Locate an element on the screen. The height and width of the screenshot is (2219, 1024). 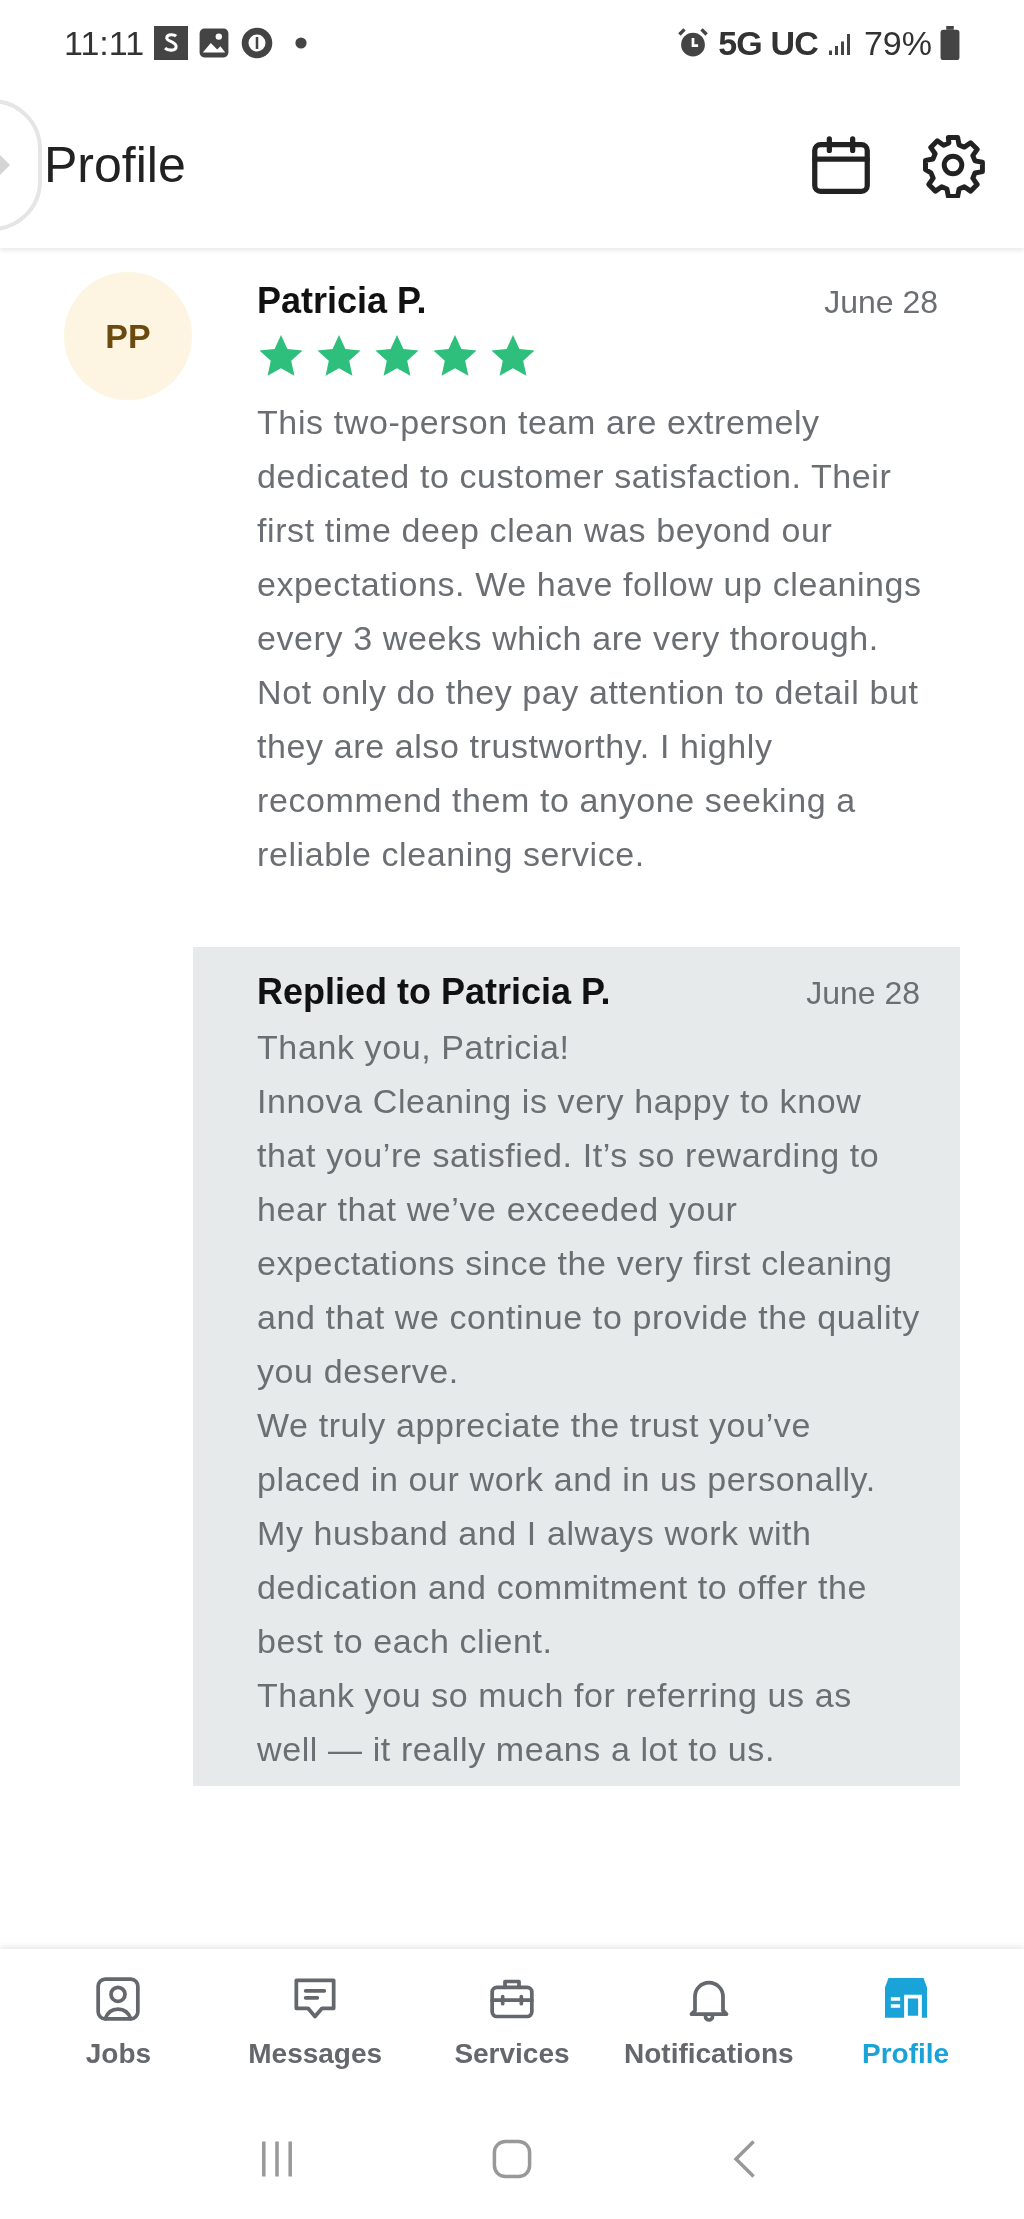
avatar: PP is located at coordinates (128, 336).